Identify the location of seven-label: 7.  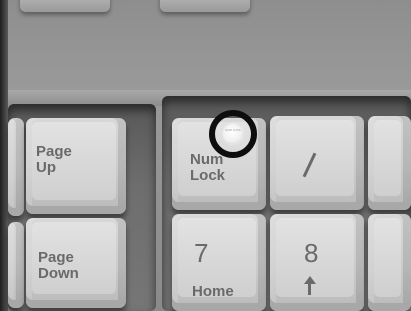
(201, 253).